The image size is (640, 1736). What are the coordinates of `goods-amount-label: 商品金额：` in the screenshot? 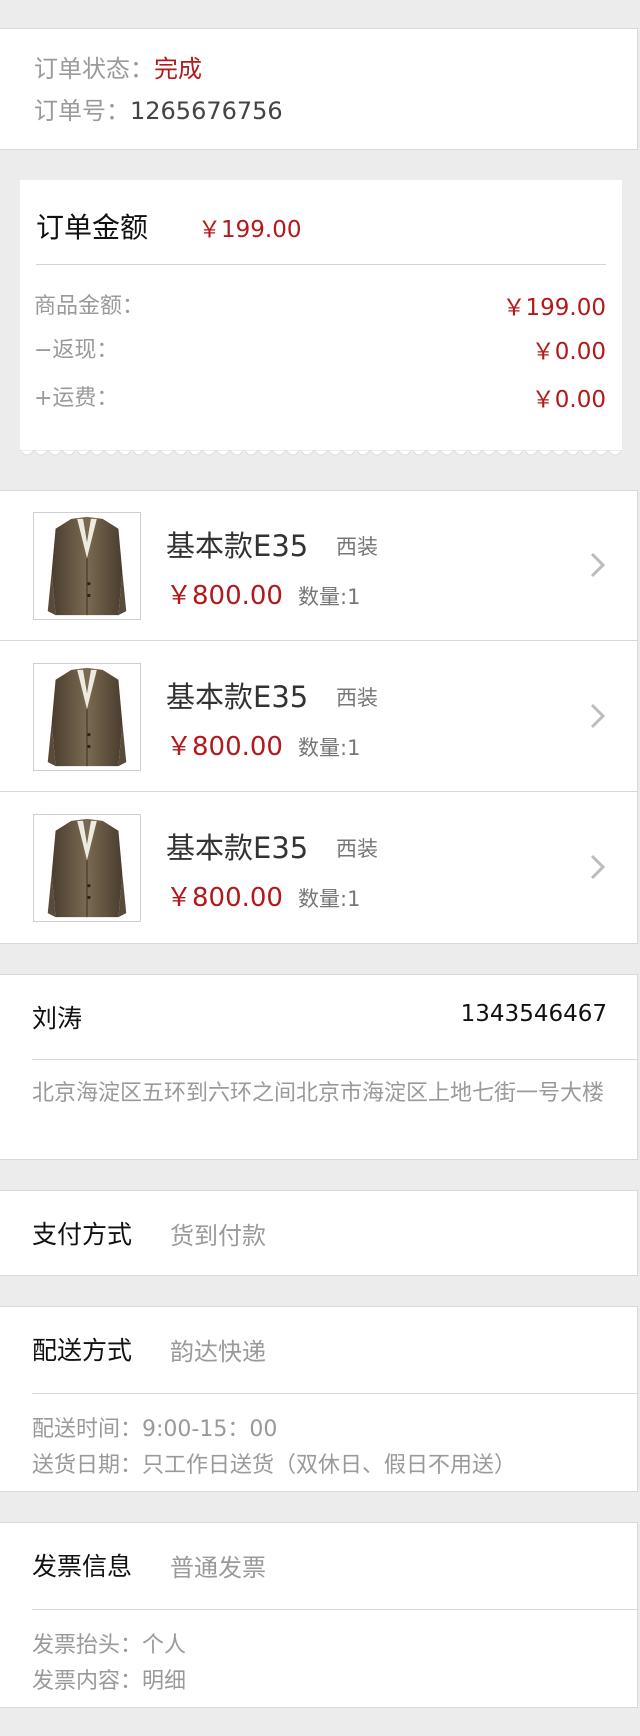 It's located at (89, 306).